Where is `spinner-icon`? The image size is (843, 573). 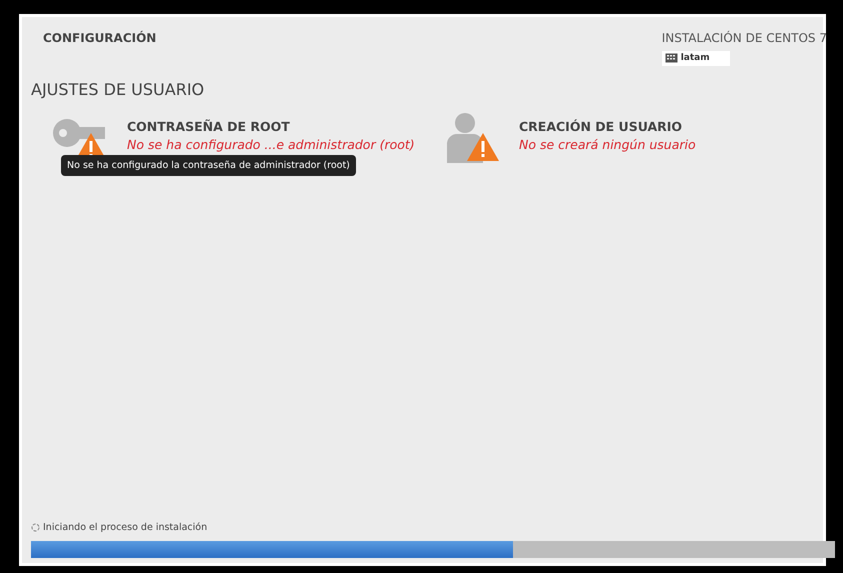 spinner-icon is located at coordinates (35, 527).